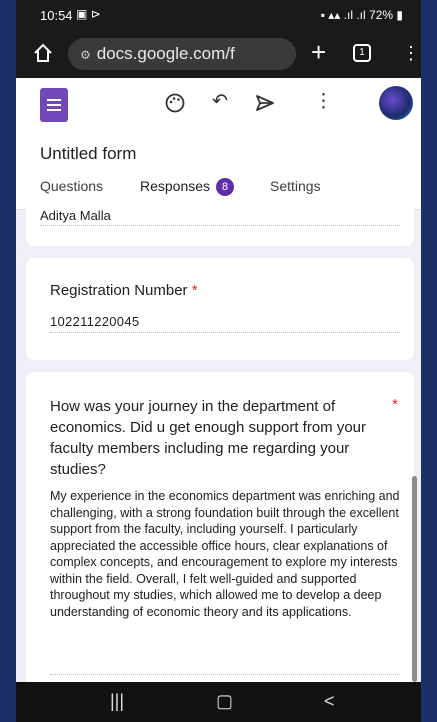  Describe the element at coordinates (318, 52) in the screenshot. I see `plus-icon: +` at that location.